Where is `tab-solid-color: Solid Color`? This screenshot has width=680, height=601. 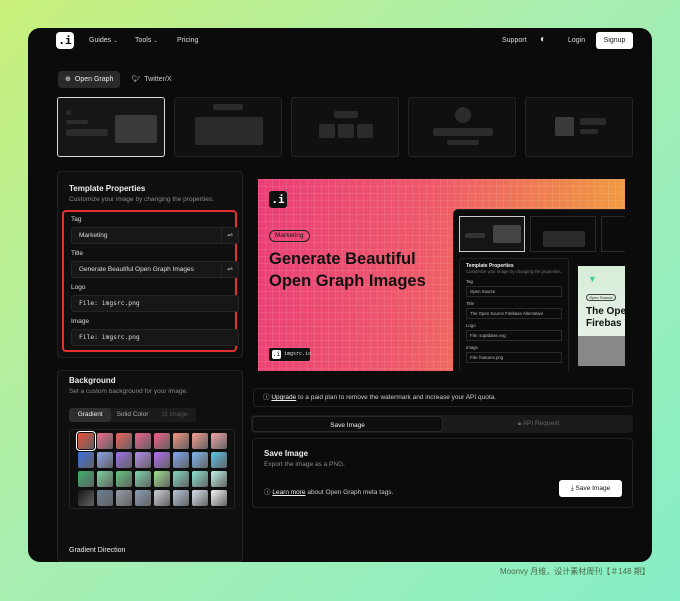 tab-solid-color: Solid Color is located at coordinates (132, 415).